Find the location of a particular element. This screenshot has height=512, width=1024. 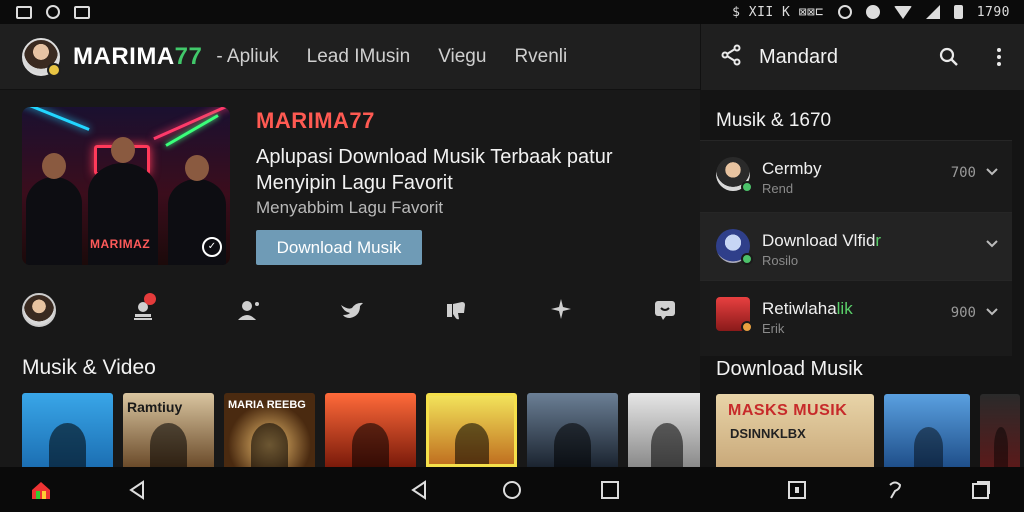

artist-list-item: Cermby Rend 700 is located at coordinates (856, 176).